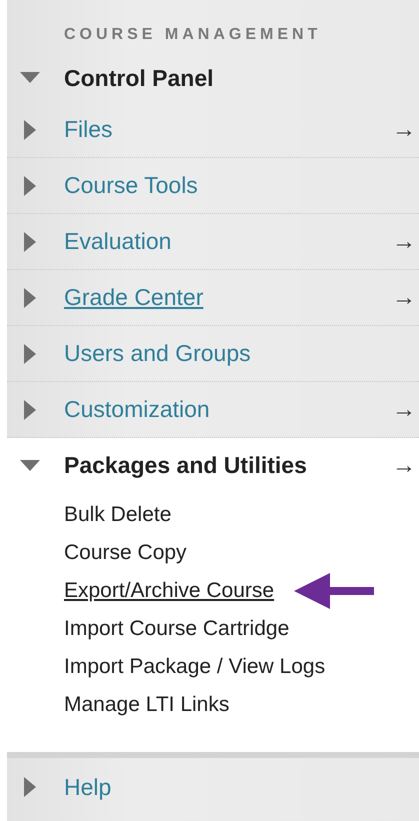 The width and height of the screenshot is (419, 821). What do you see at coordinates (157, 353) in the screenshot?
I see `menu-item: Users and Groups` at bounding box center [157, 353].